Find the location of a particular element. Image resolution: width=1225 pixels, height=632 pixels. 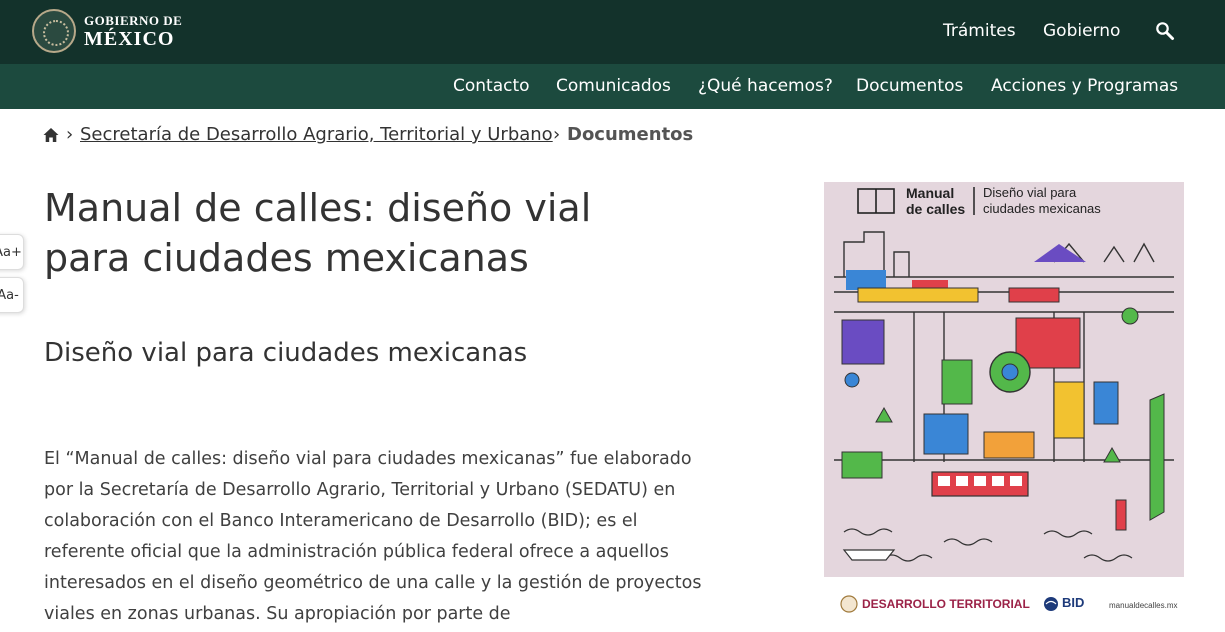

header-link-tramites: Trámites is located at coordinates (979, 31).